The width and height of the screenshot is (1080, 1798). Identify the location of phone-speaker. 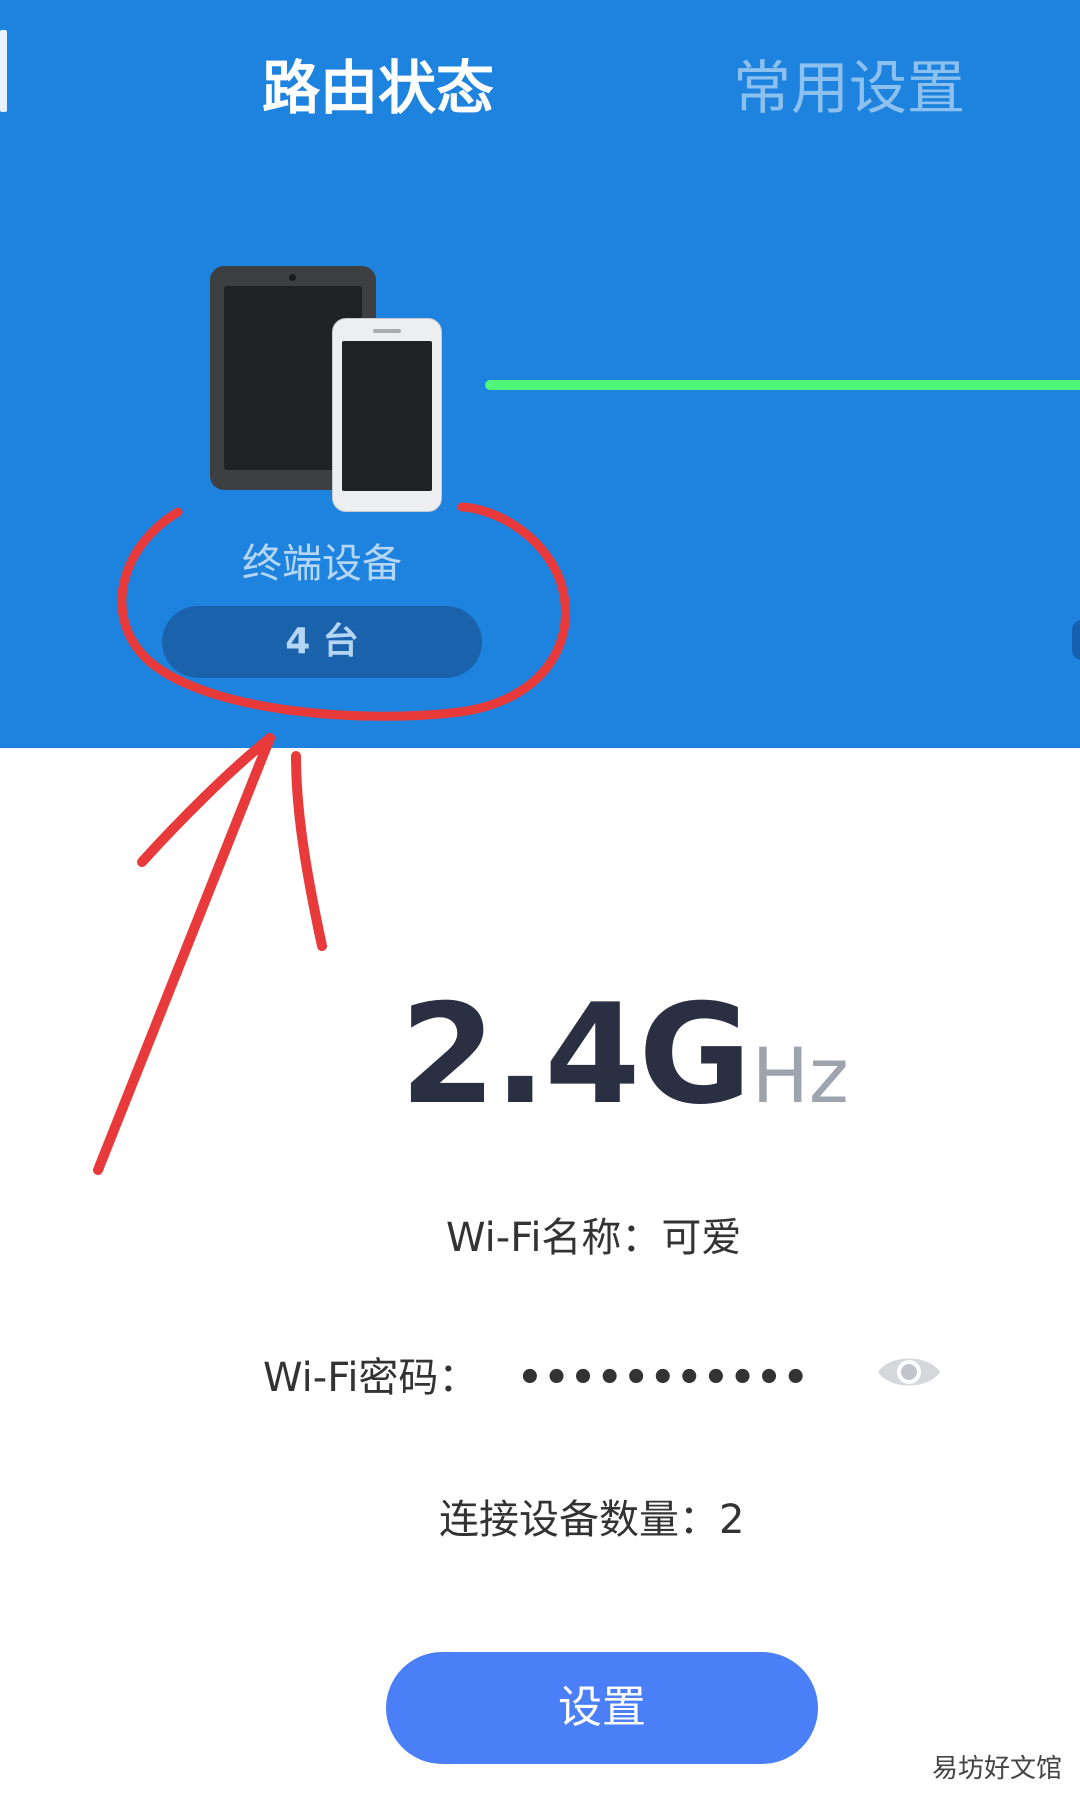
(387, 331).